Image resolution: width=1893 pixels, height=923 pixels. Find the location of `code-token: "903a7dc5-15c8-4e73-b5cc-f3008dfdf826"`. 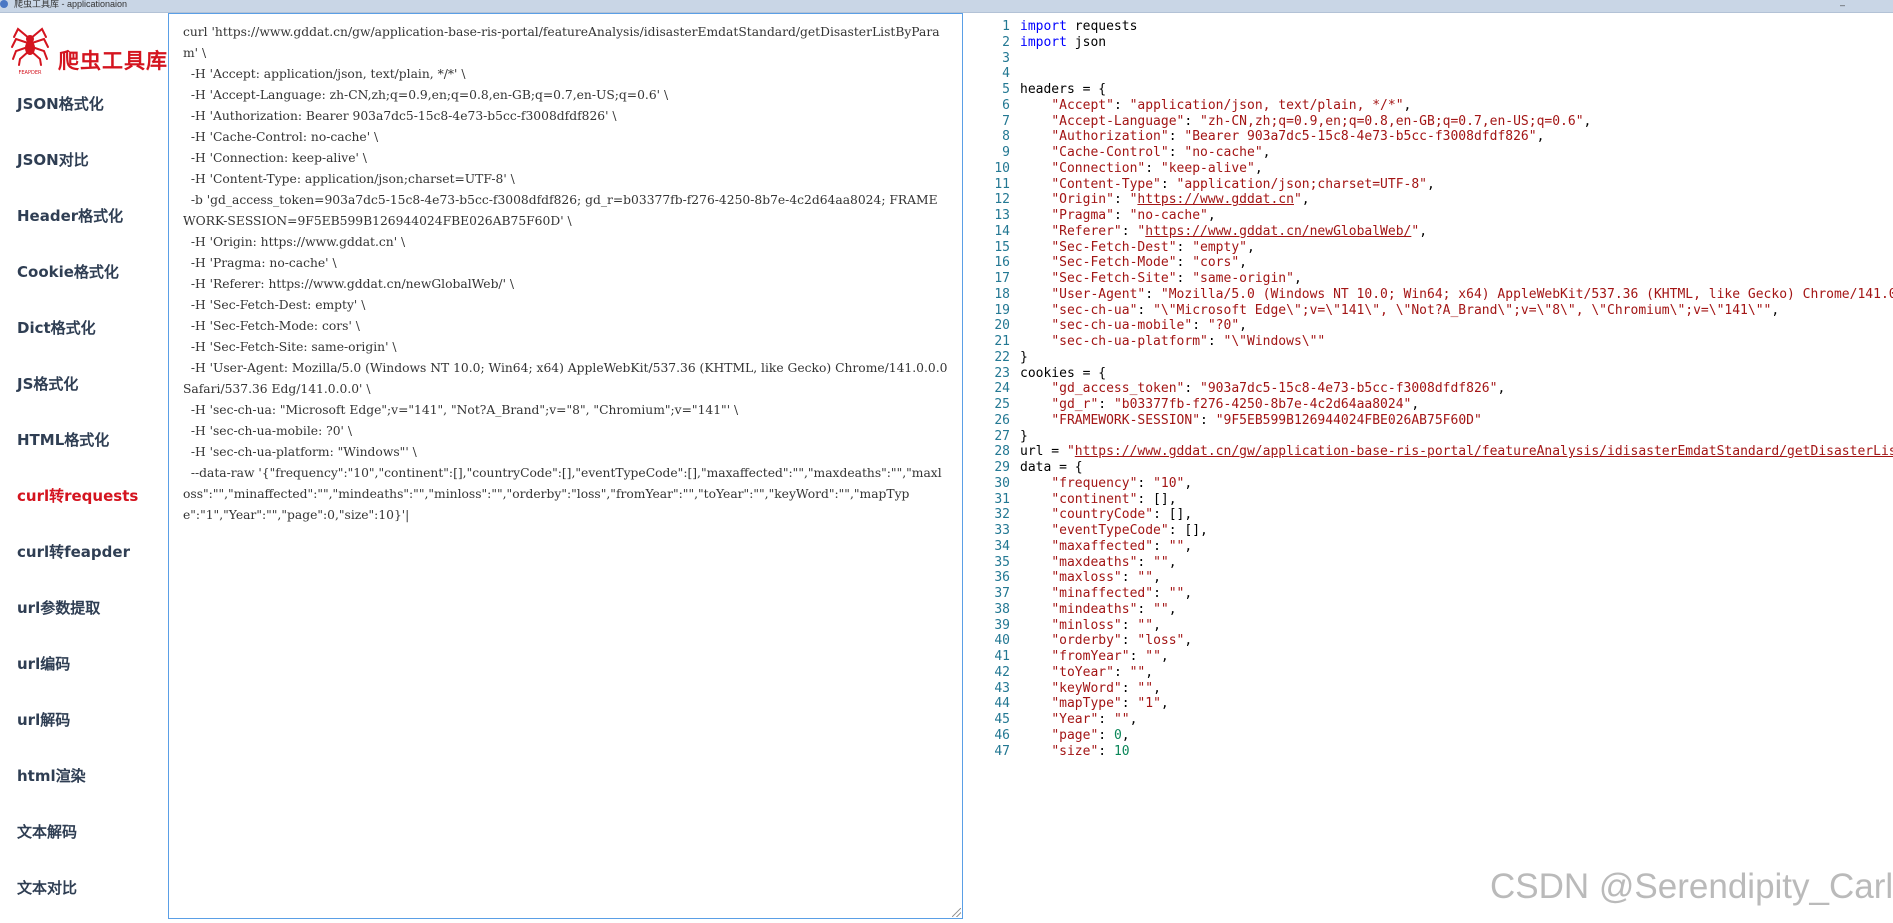

code-token: "903a7dc5-15c8-4e73-b5cc-f3008dfdf826" is located at coordinates (1349, 389).